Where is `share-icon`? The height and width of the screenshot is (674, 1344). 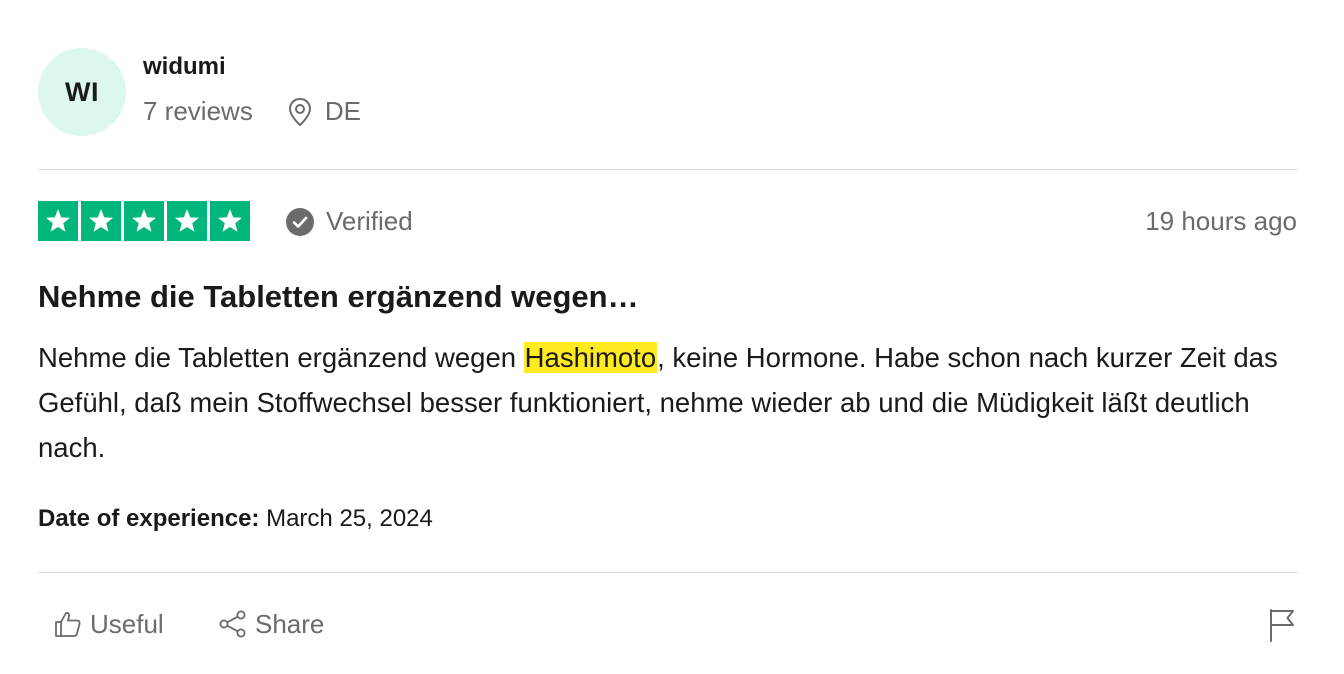
share-icon is located at coordinates (233, 624).